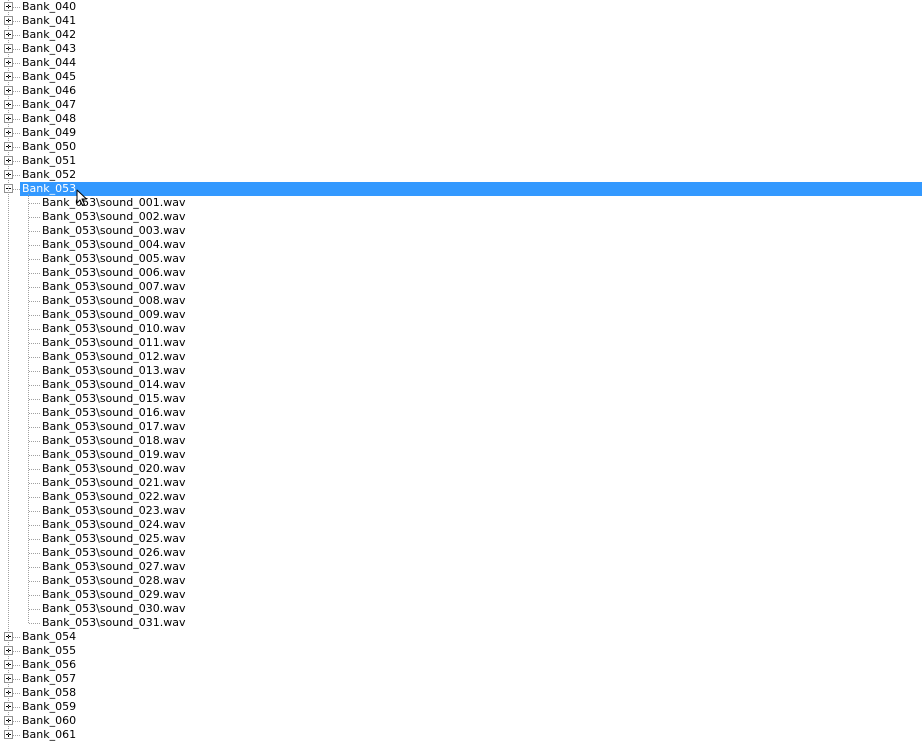  Describe the element at coordinates (461, 357) in the screenshot. I see `tree-node-file: Bank_053\sound_012.wav` at that location.